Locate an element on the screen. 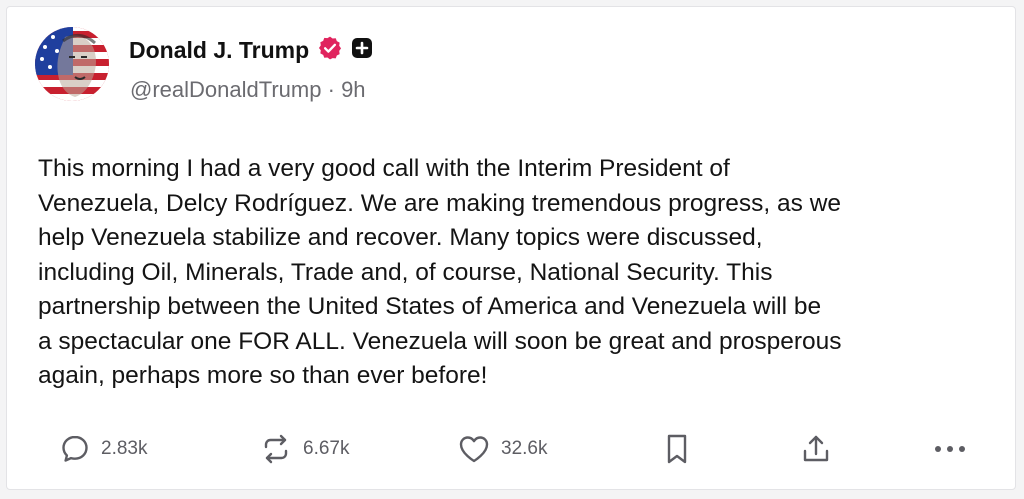  repost-button: 6.67k is located at coordinates (304, 449).